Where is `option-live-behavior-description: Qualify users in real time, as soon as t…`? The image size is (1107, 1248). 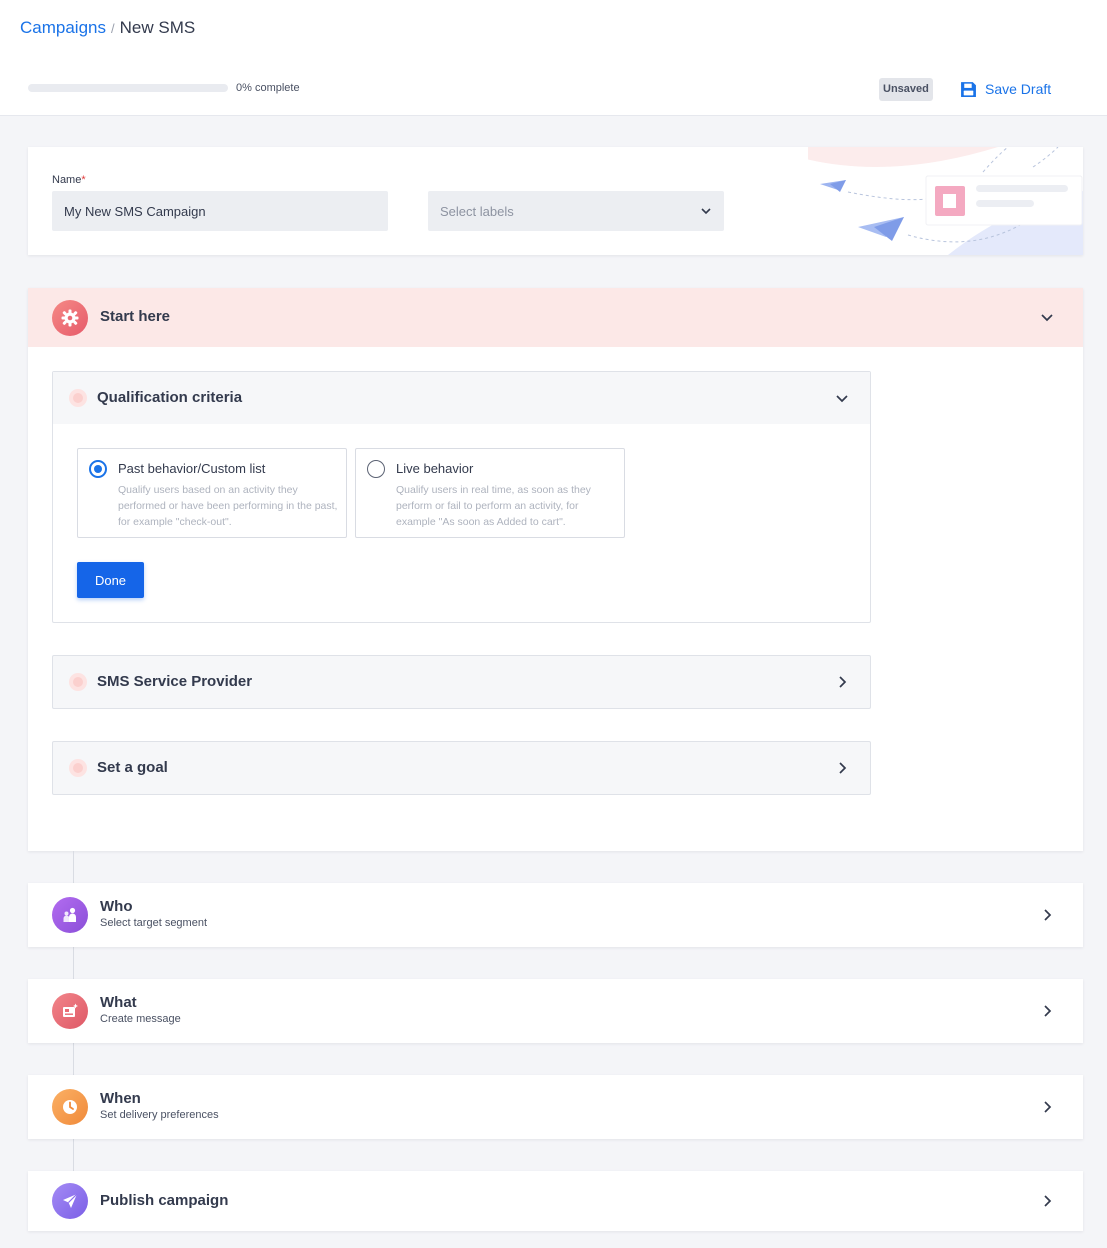 option-live-behavior-description: Qualify users in real time, as soon as t… is located at coordinates (493, 506).